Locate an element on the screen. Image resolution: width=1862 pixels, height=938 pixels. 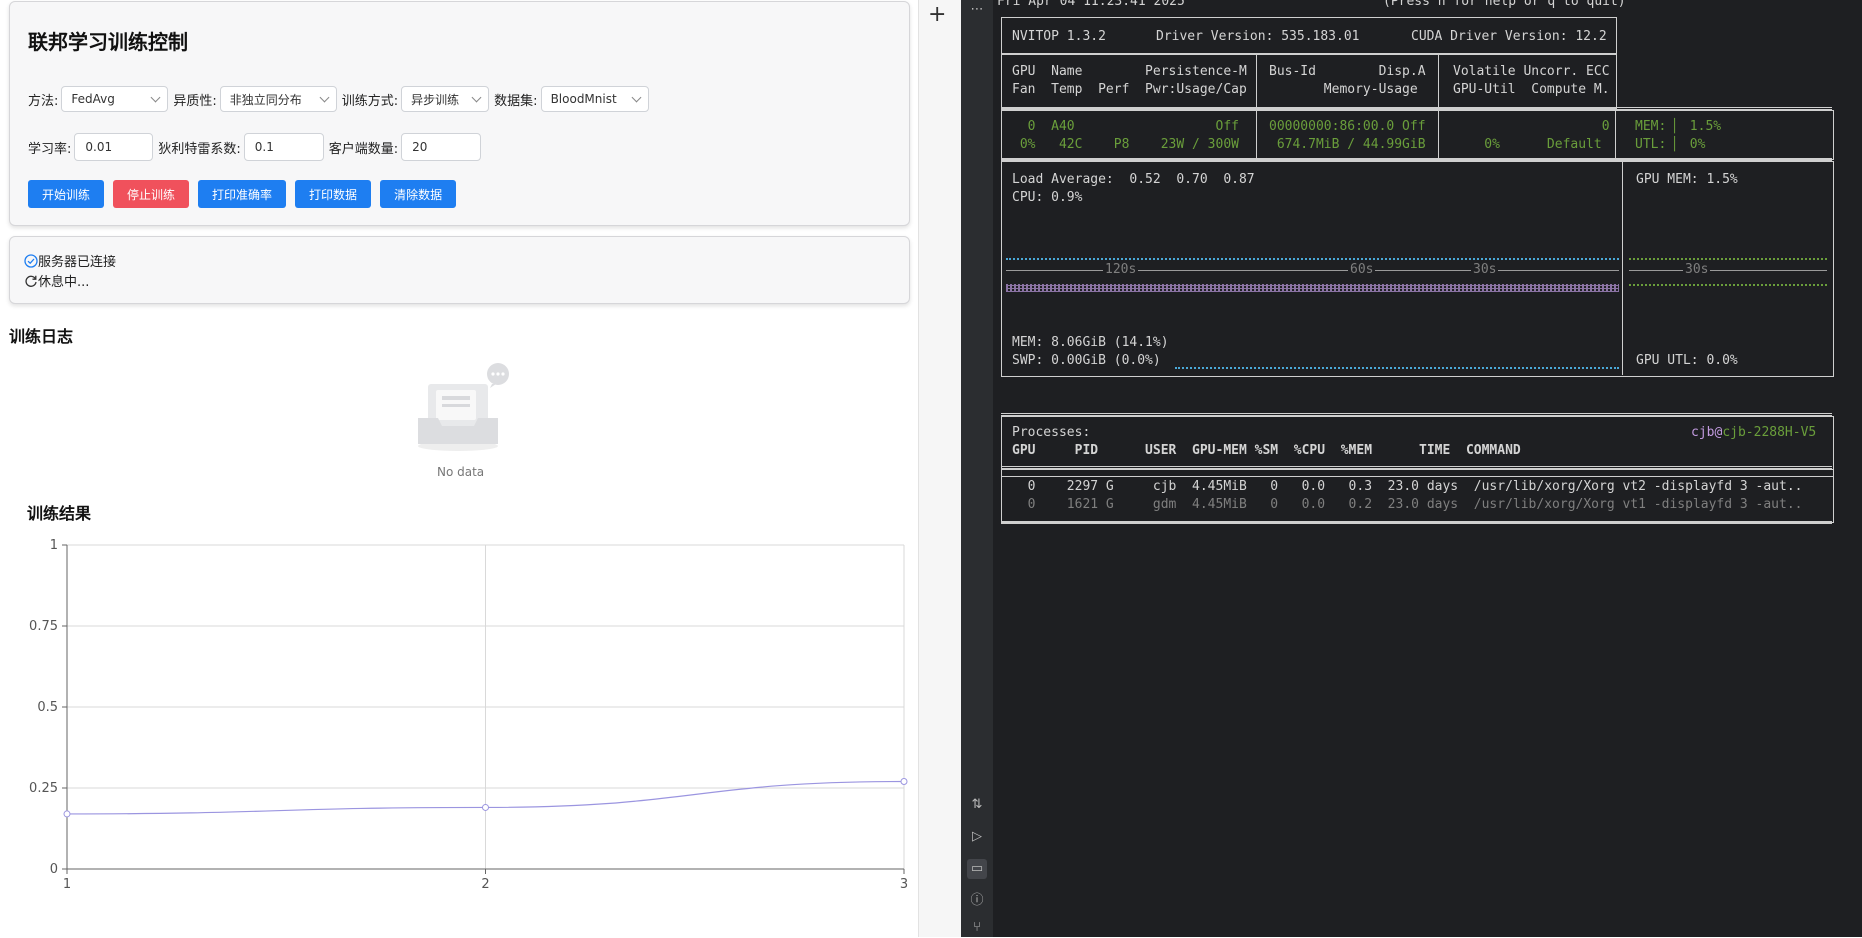
x-tick-label: 3 is located at coordinates (904, 884).